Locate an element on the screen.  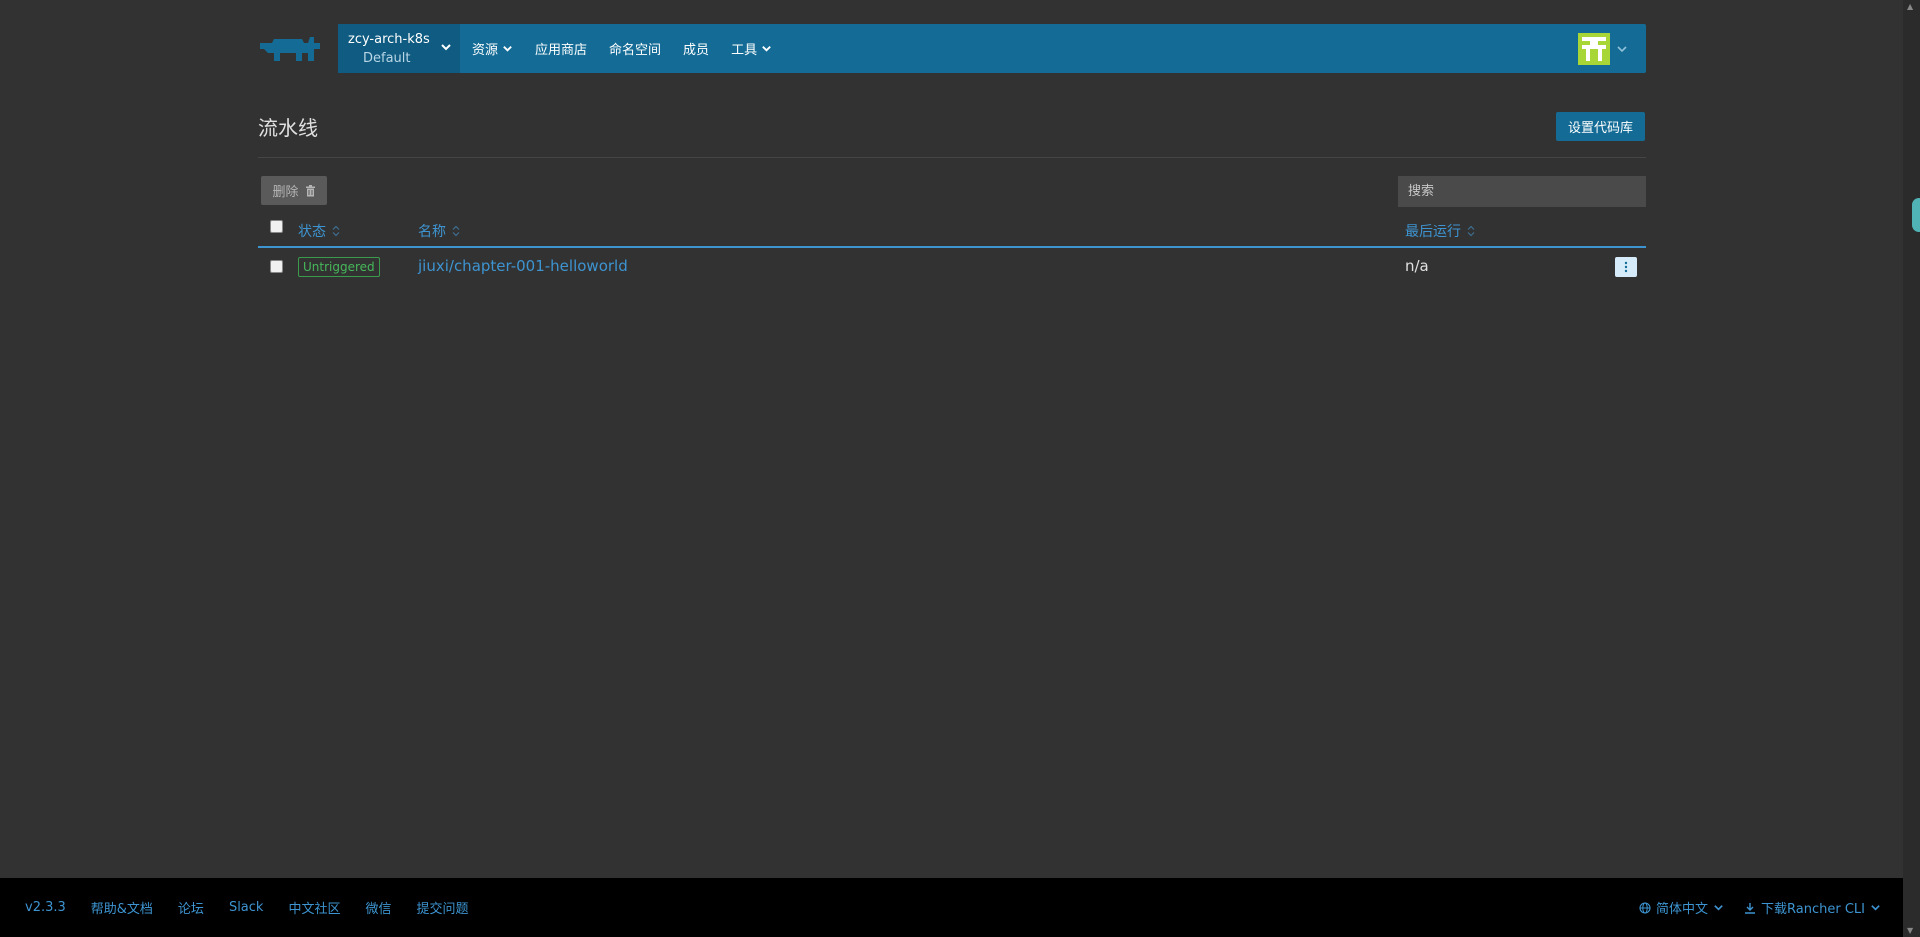
status-badge: Untriggered is located at coordinates (339, 267).